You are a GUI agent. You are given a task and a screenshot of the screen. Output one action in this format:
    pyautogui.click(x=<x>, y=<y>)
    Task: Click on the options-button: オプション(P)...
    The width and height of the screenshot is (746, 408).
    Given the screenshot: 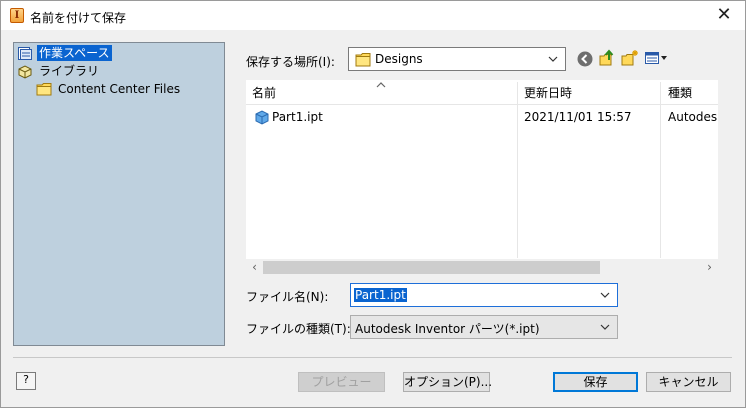 What is the action you would take?
    pyautogui.click(x=447, y=382)
    